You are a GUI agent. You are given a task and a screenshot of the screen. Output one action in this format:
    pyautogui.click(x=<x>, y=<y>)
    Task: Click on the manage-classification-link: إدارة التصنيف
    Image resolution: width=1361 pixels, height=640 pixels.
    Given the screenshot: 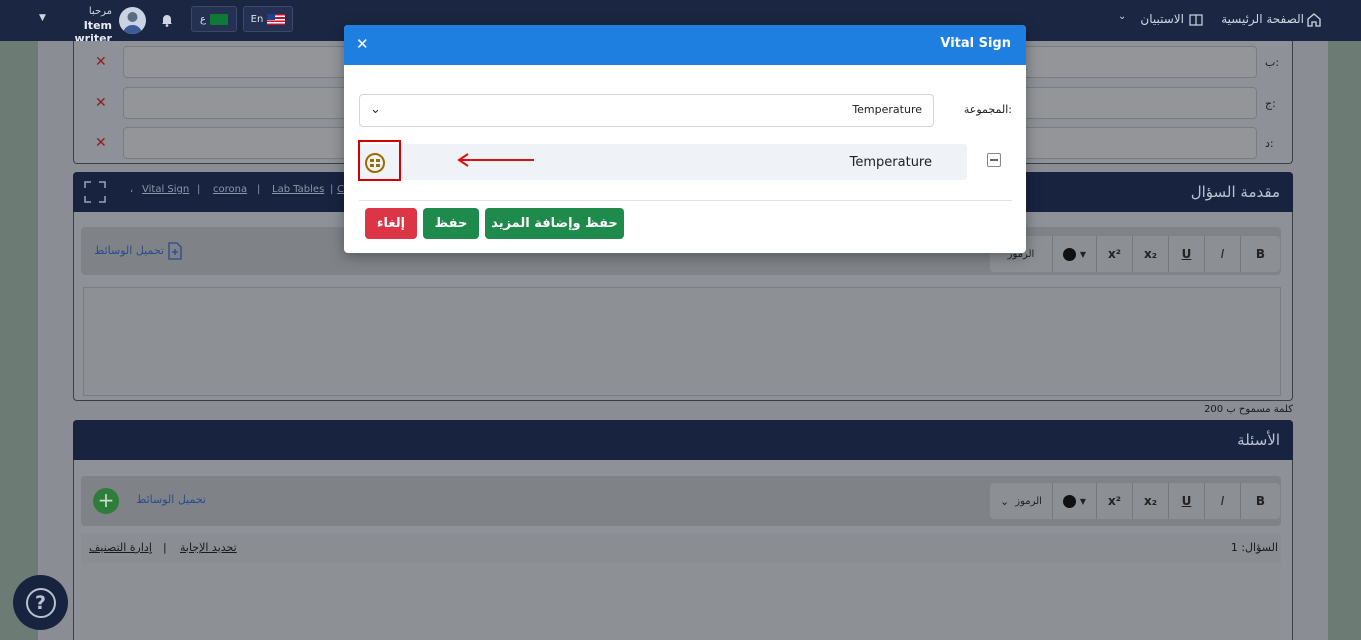 What is the action you would take?
    pyautogui.click(x=120, y=547)
    